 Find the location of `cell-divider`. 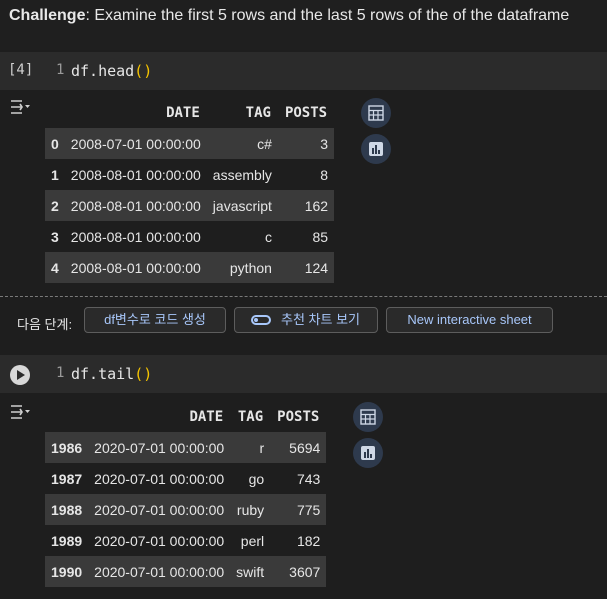

cell-divider is located at coordinates (303, 296).